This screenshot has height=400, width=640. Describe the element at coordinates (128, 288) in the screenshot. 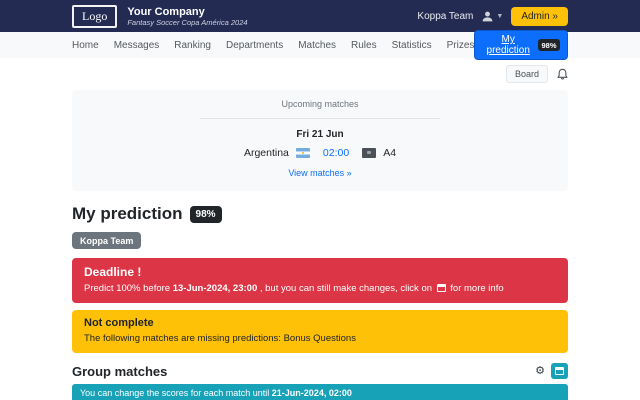

I see `deadline-text-before: Predict 100% before` at that location.